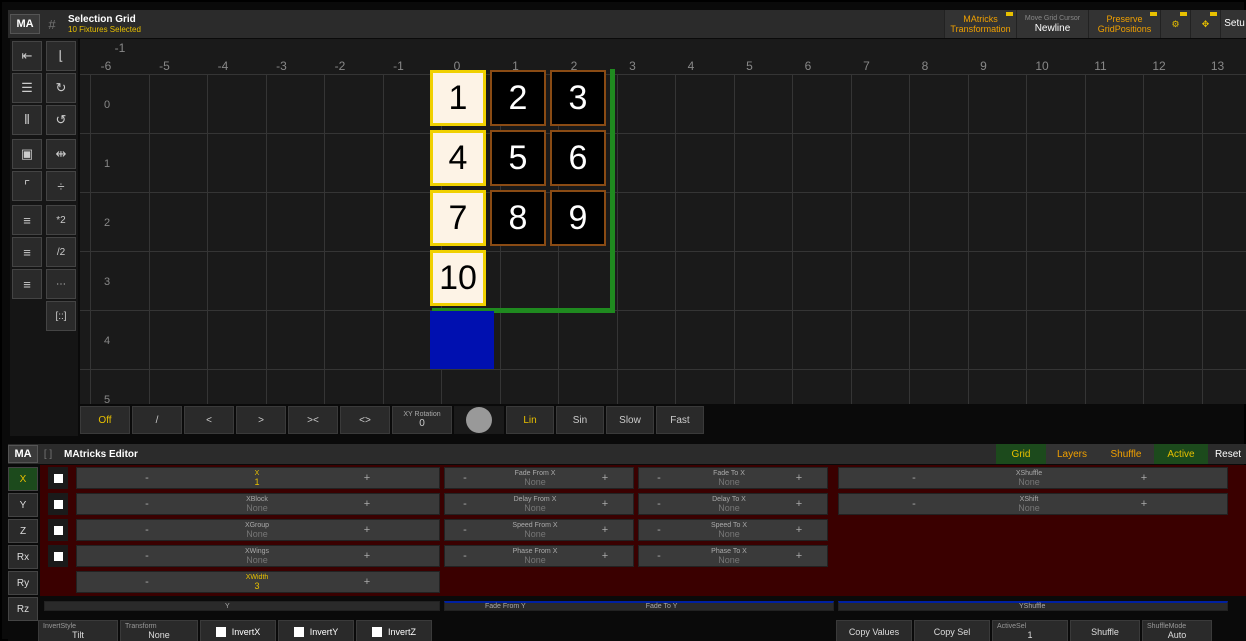 The height and width of the screenshot is (641, 1246). Describe the element at coordinates (729, 504) in the screenshot. I see `param-field: Delay To X None` at that location.